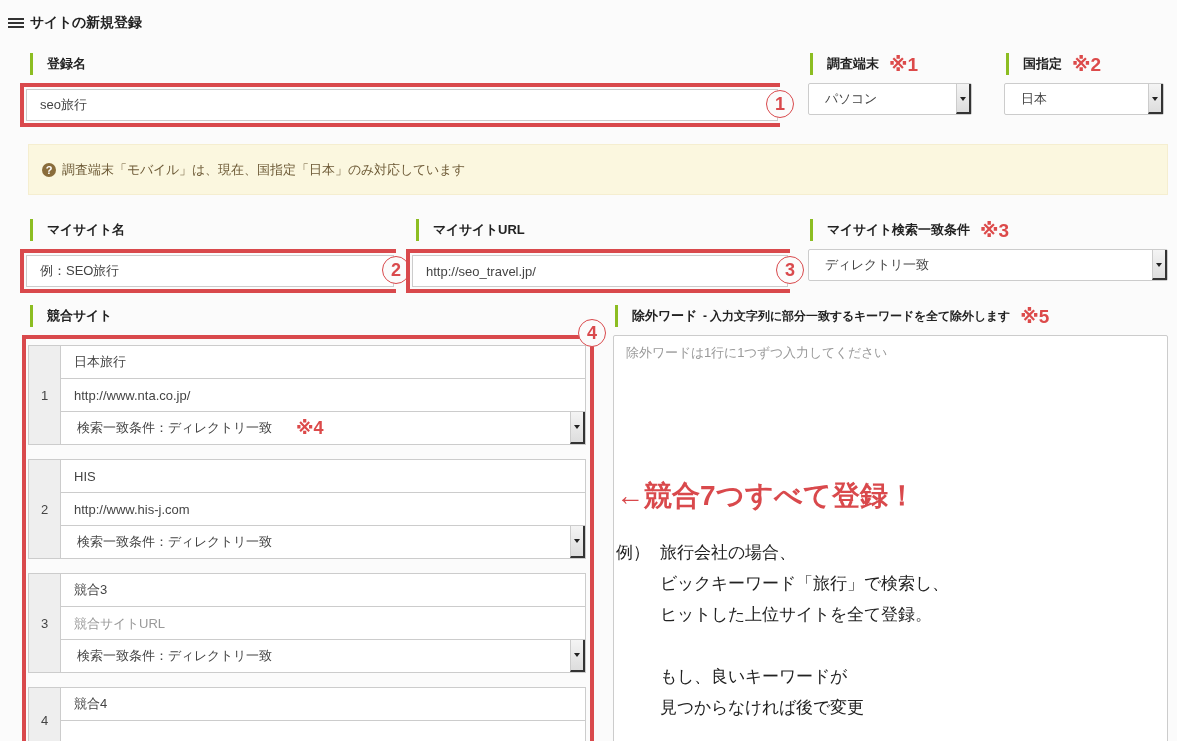 This screenshot has height=741, width=1177. I want to click on notice-text: 調査端末「モバイル」は、現在、国指定「日本」のみ対応しています, so click(263, 169).